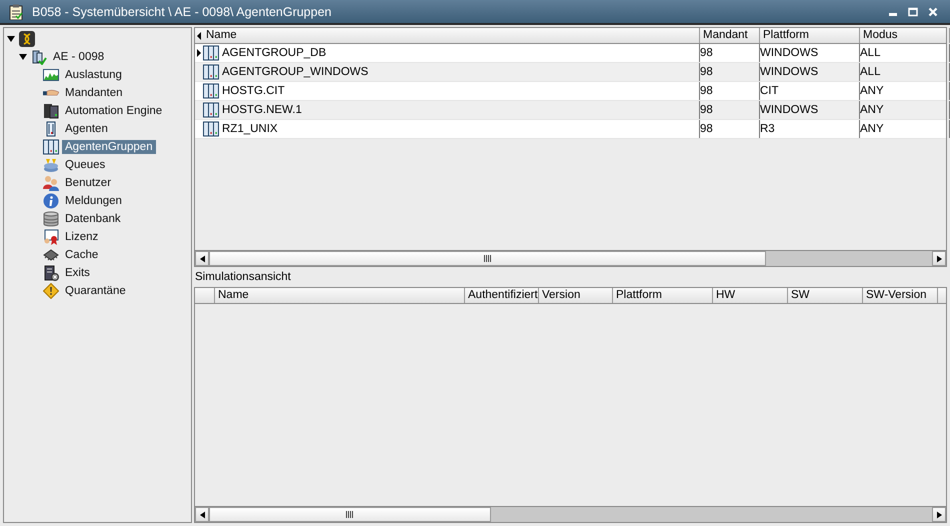  Describe the element at coordinates (253, 91) in the screenshot. I see `table-cell: HOSTG.CIT` at that location.